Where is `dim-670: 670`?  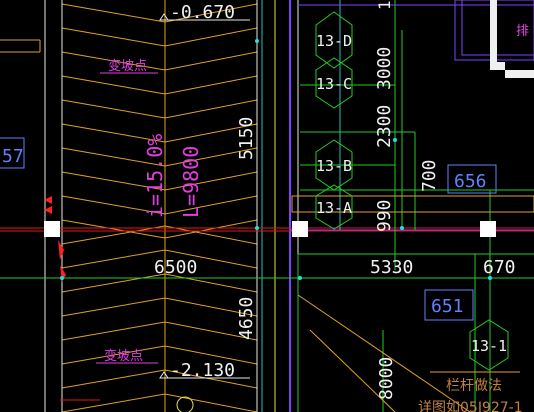
dim-670: 670 is located at coordinates (499, 267).